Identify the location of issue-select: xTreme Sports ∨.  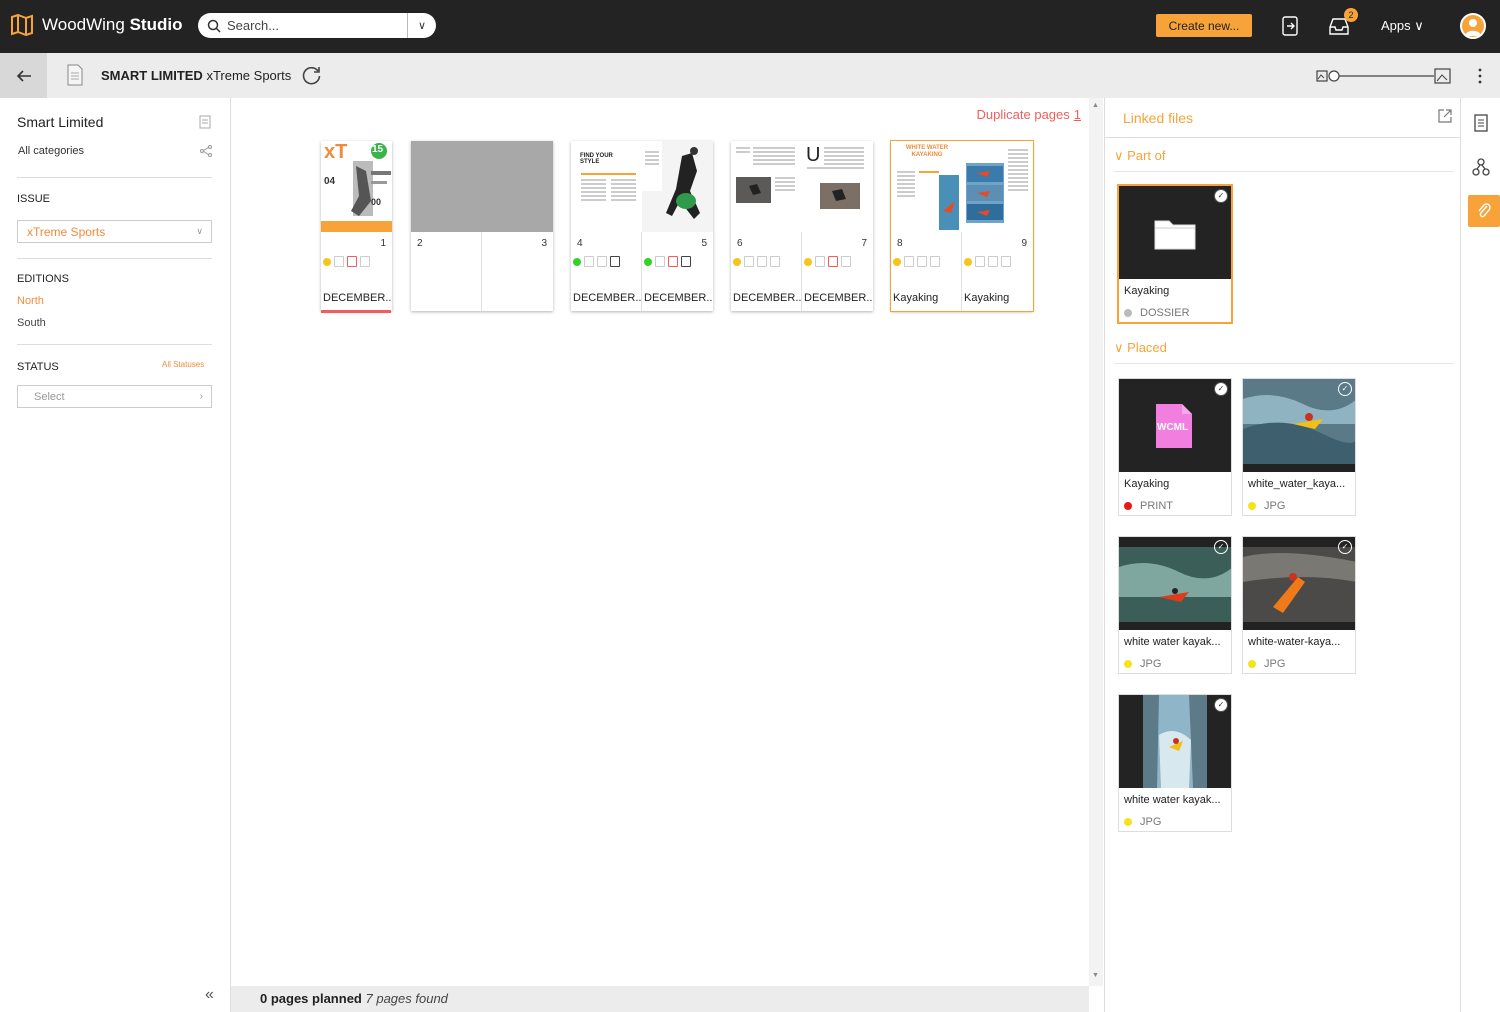
(114, 231).